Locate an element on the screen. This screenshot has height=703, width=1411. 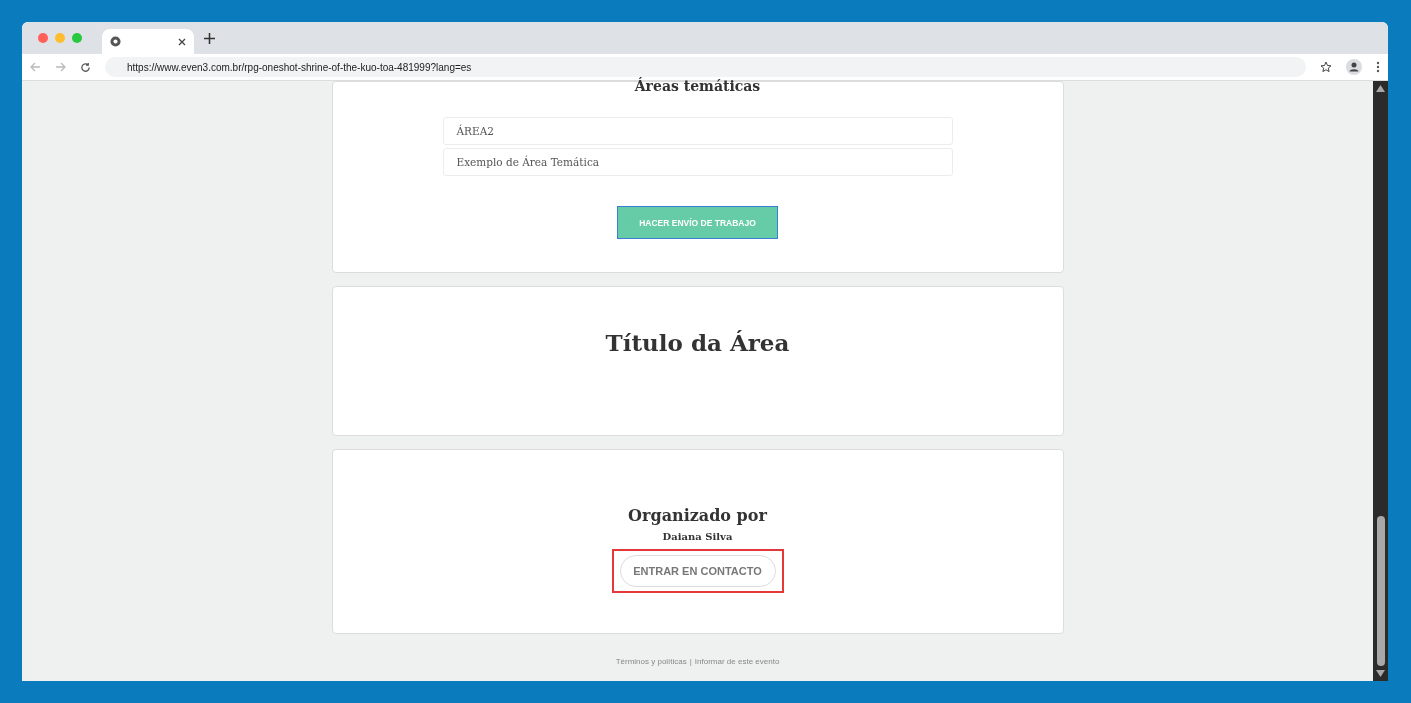
minimize-window-dot is located at coordinates (60, 38).